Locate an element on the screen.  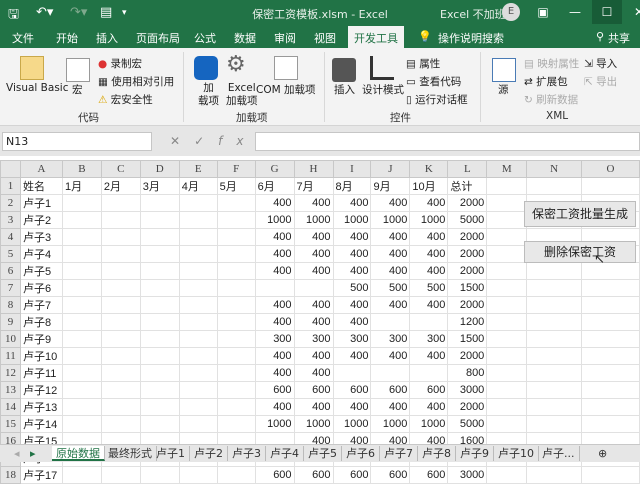
sheet-tab: 卢子1 is located at coordinates (171, 453).